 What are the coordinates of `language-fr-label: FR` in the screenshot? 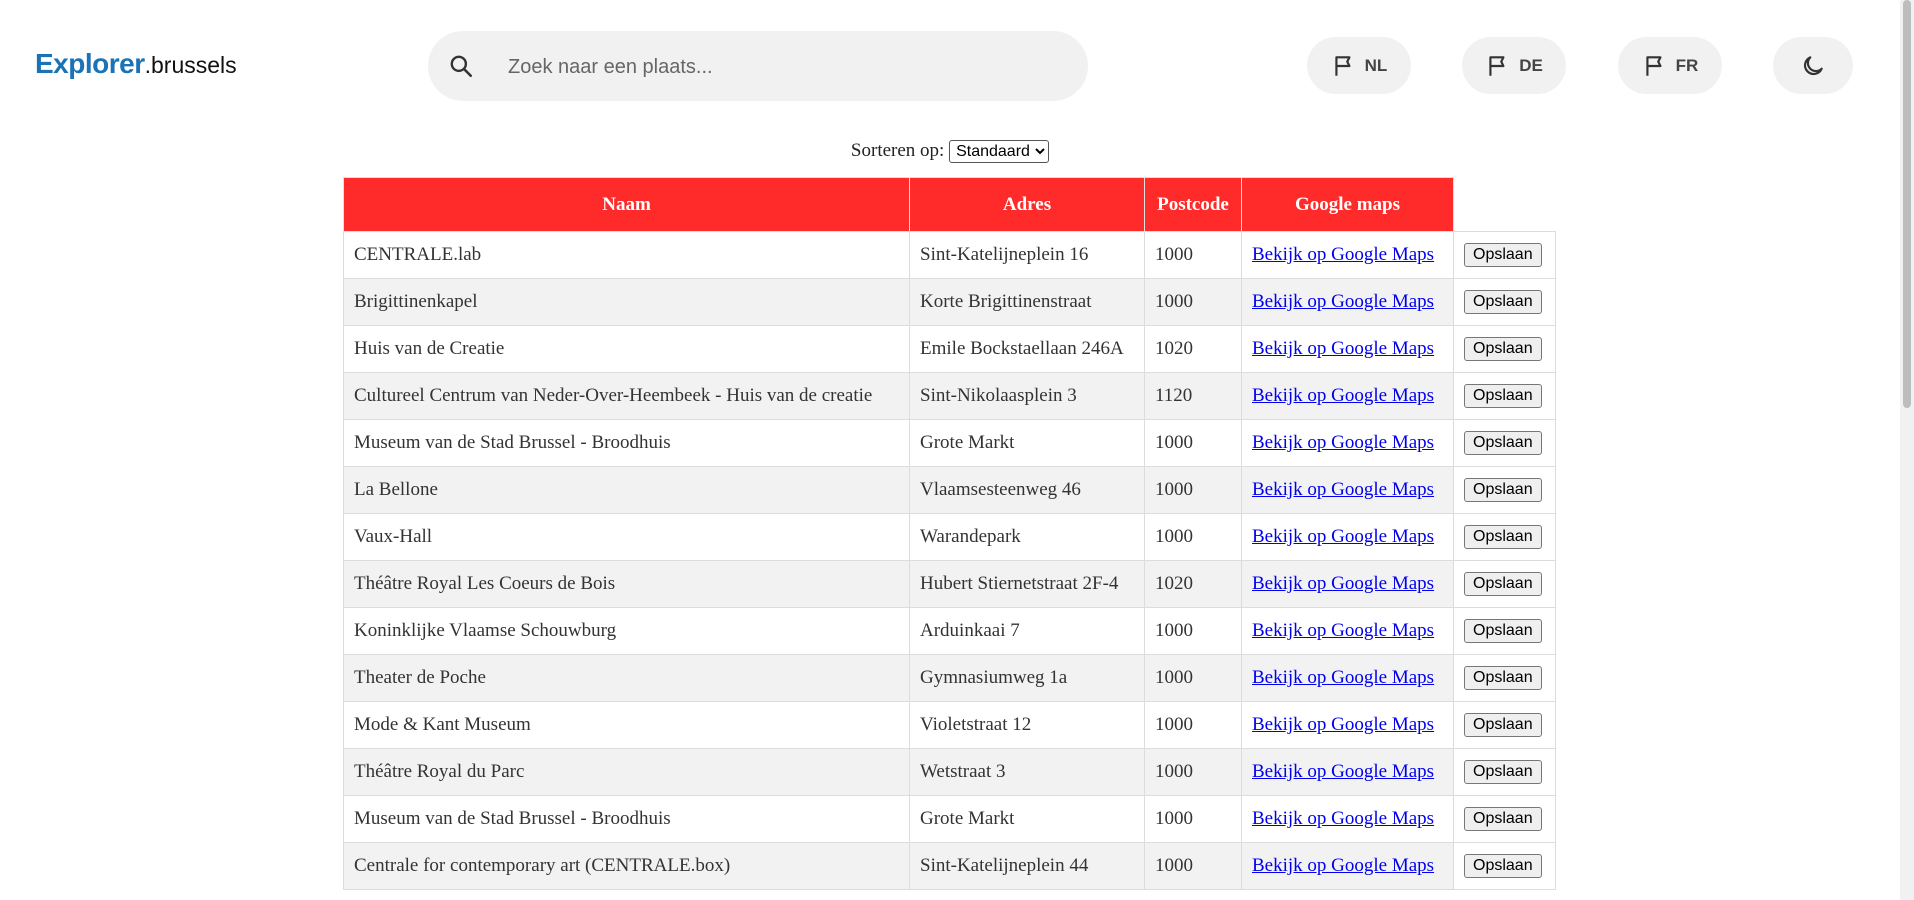 It's located at (1687, 65).